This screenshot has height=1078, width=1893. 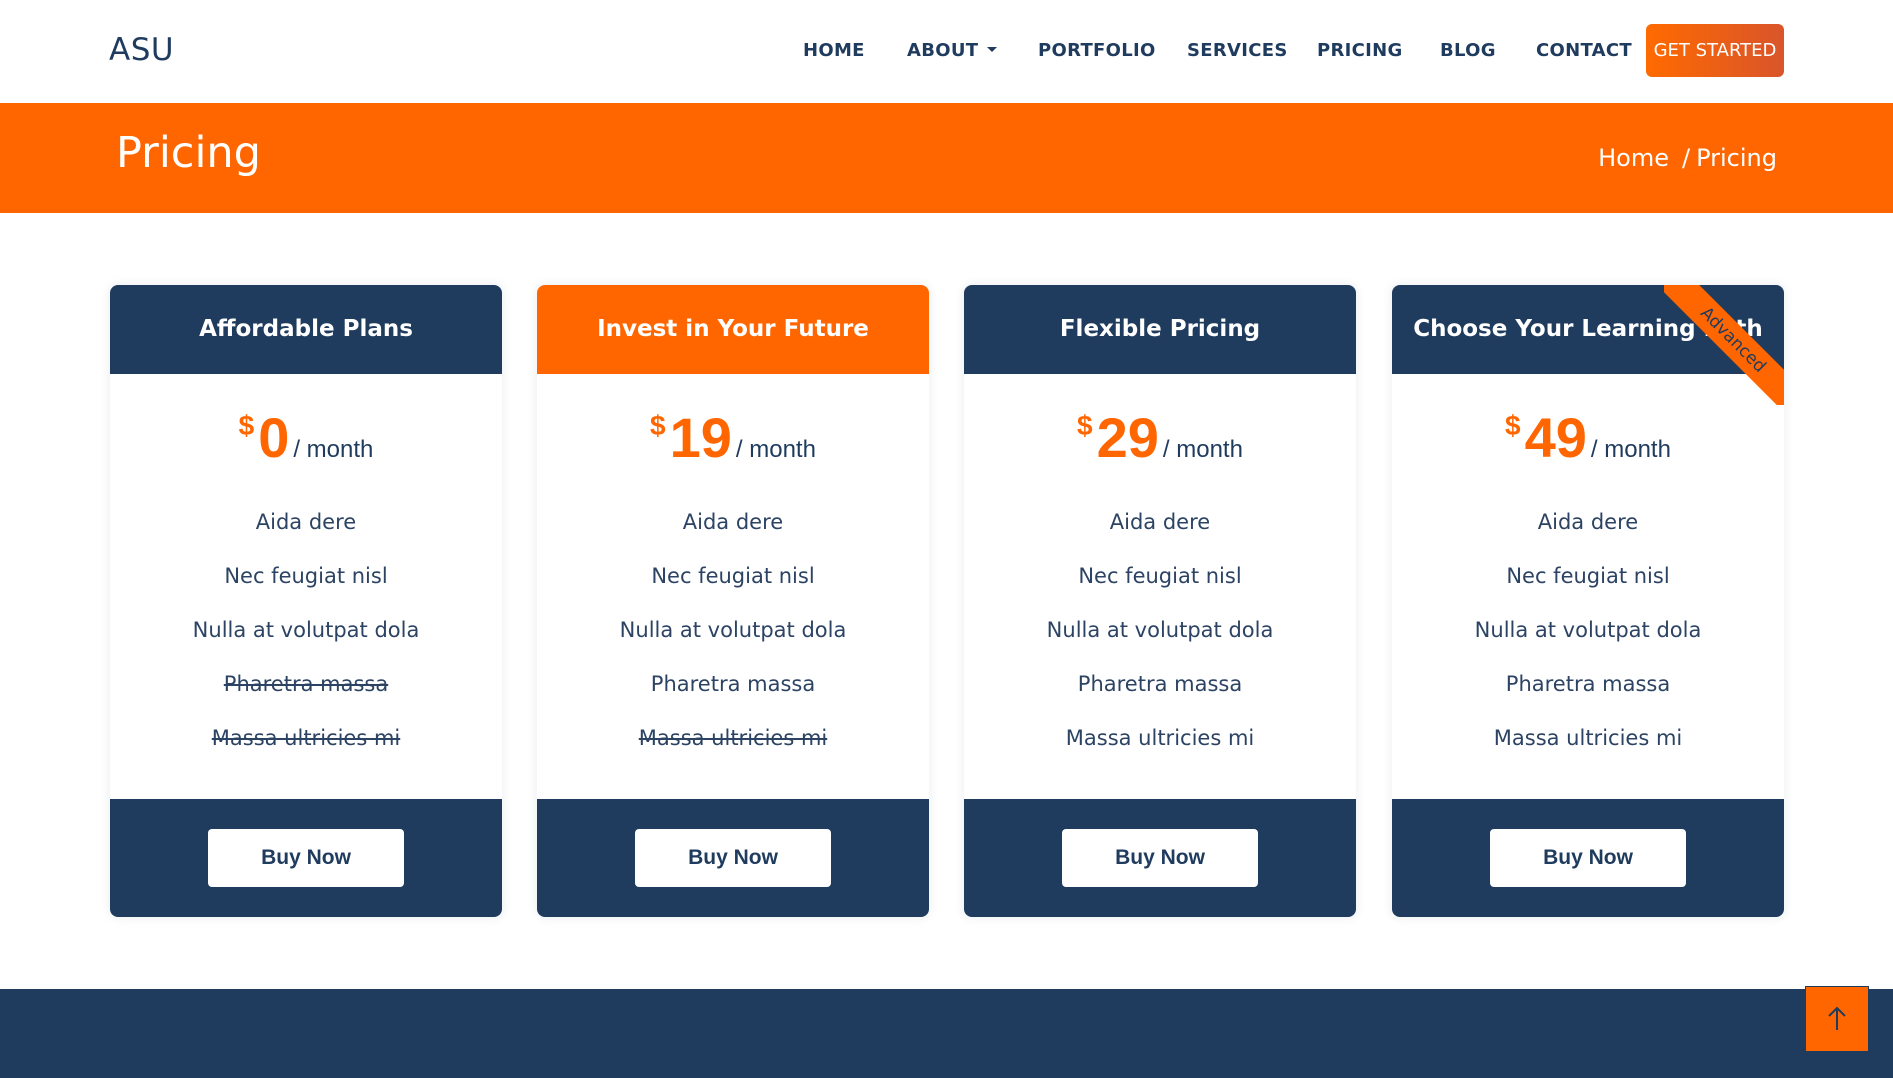 What do you see at coordinates (1584, 50) in the screenshot?
I see `nav-contact: CONTACT` at bounding box center [1584, 50].